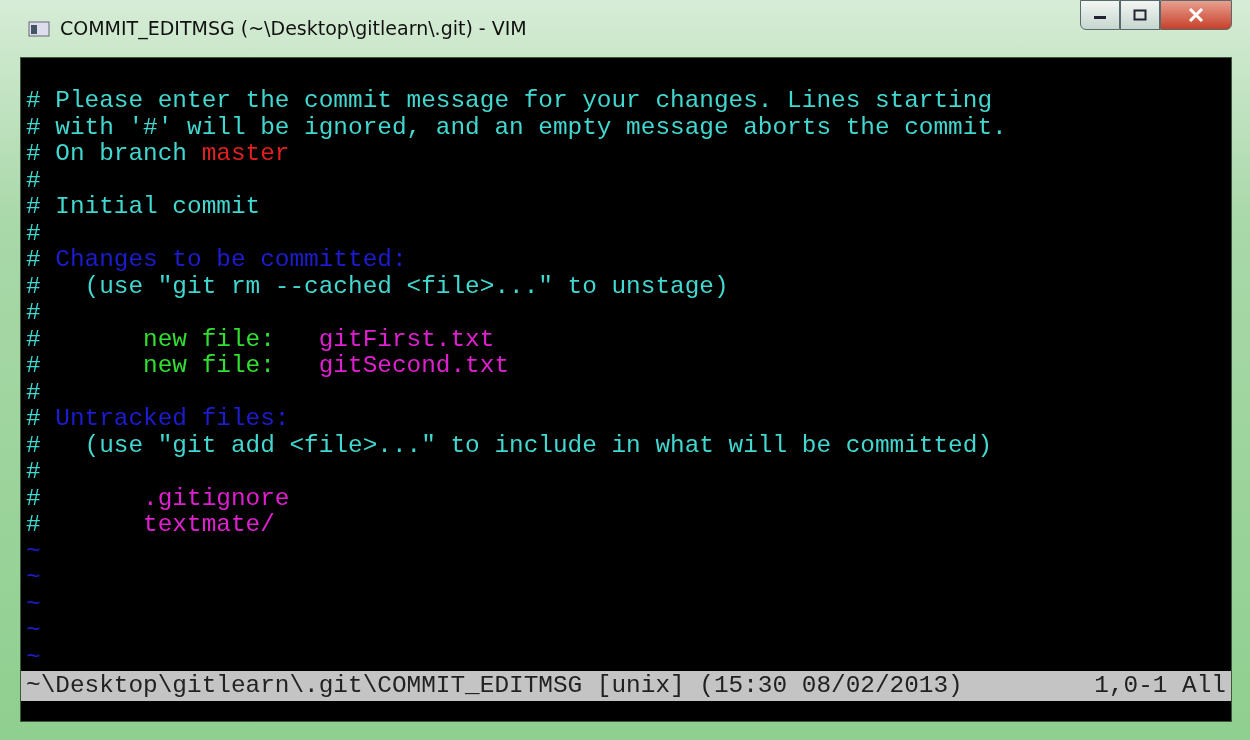 The height and width of the screenshot is (740, 1250). I want to click on file-info: ~\Desktop\gitlearn\.git\COMMIT_EDITMSG [unix] (15:30 08/02/2013), so click(494, 686).